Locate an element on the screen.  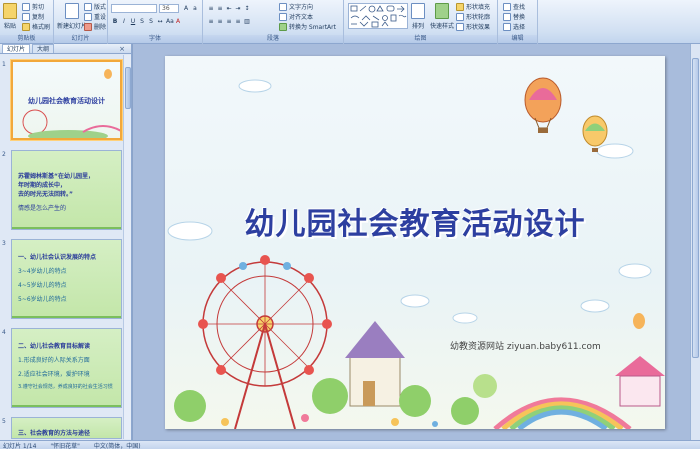
hot-air-balloon-icon is located at coordinates (566, 114).